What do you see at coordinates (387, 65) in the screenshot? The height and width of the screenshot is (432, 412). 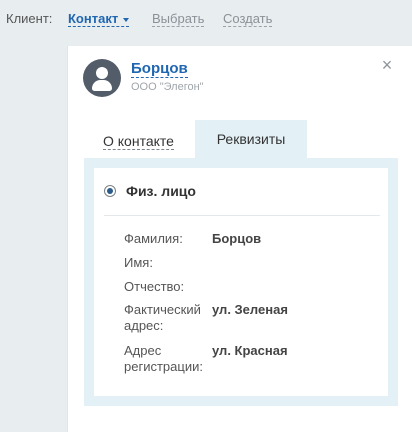 I see `close-icon: ×` at bounding box center [387, 65].